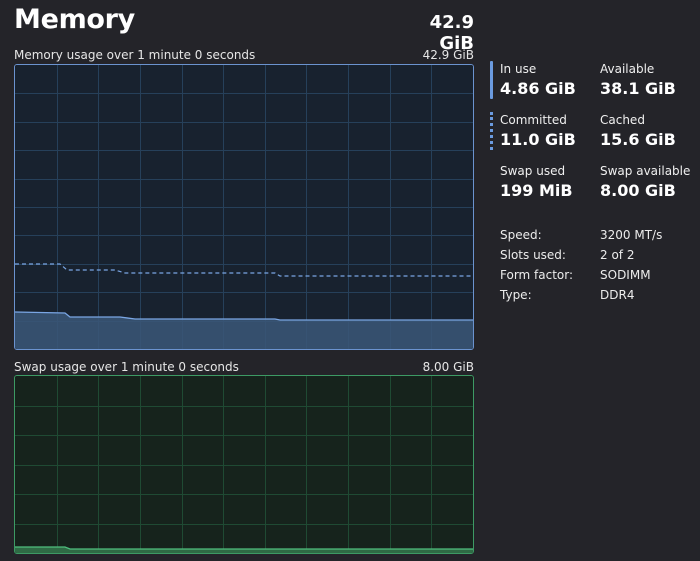 Image resolution: width=700 pixels, height=561 pixels. Describe the element at coordinates (645, 171) in the screenshot. I see `stat-swap-available-label: Swap available` at that location.